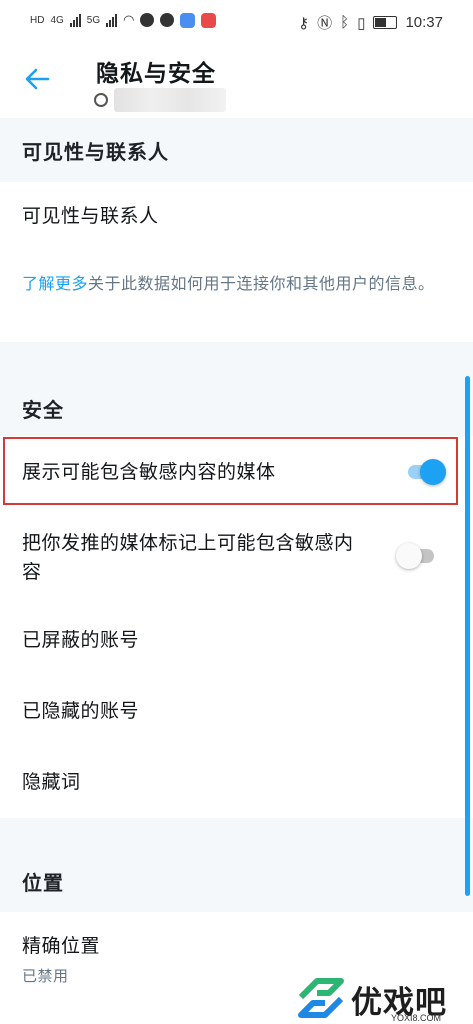 This screenshot has height=1024, width=473. I want to click on highlight-box, so click(230, 471).